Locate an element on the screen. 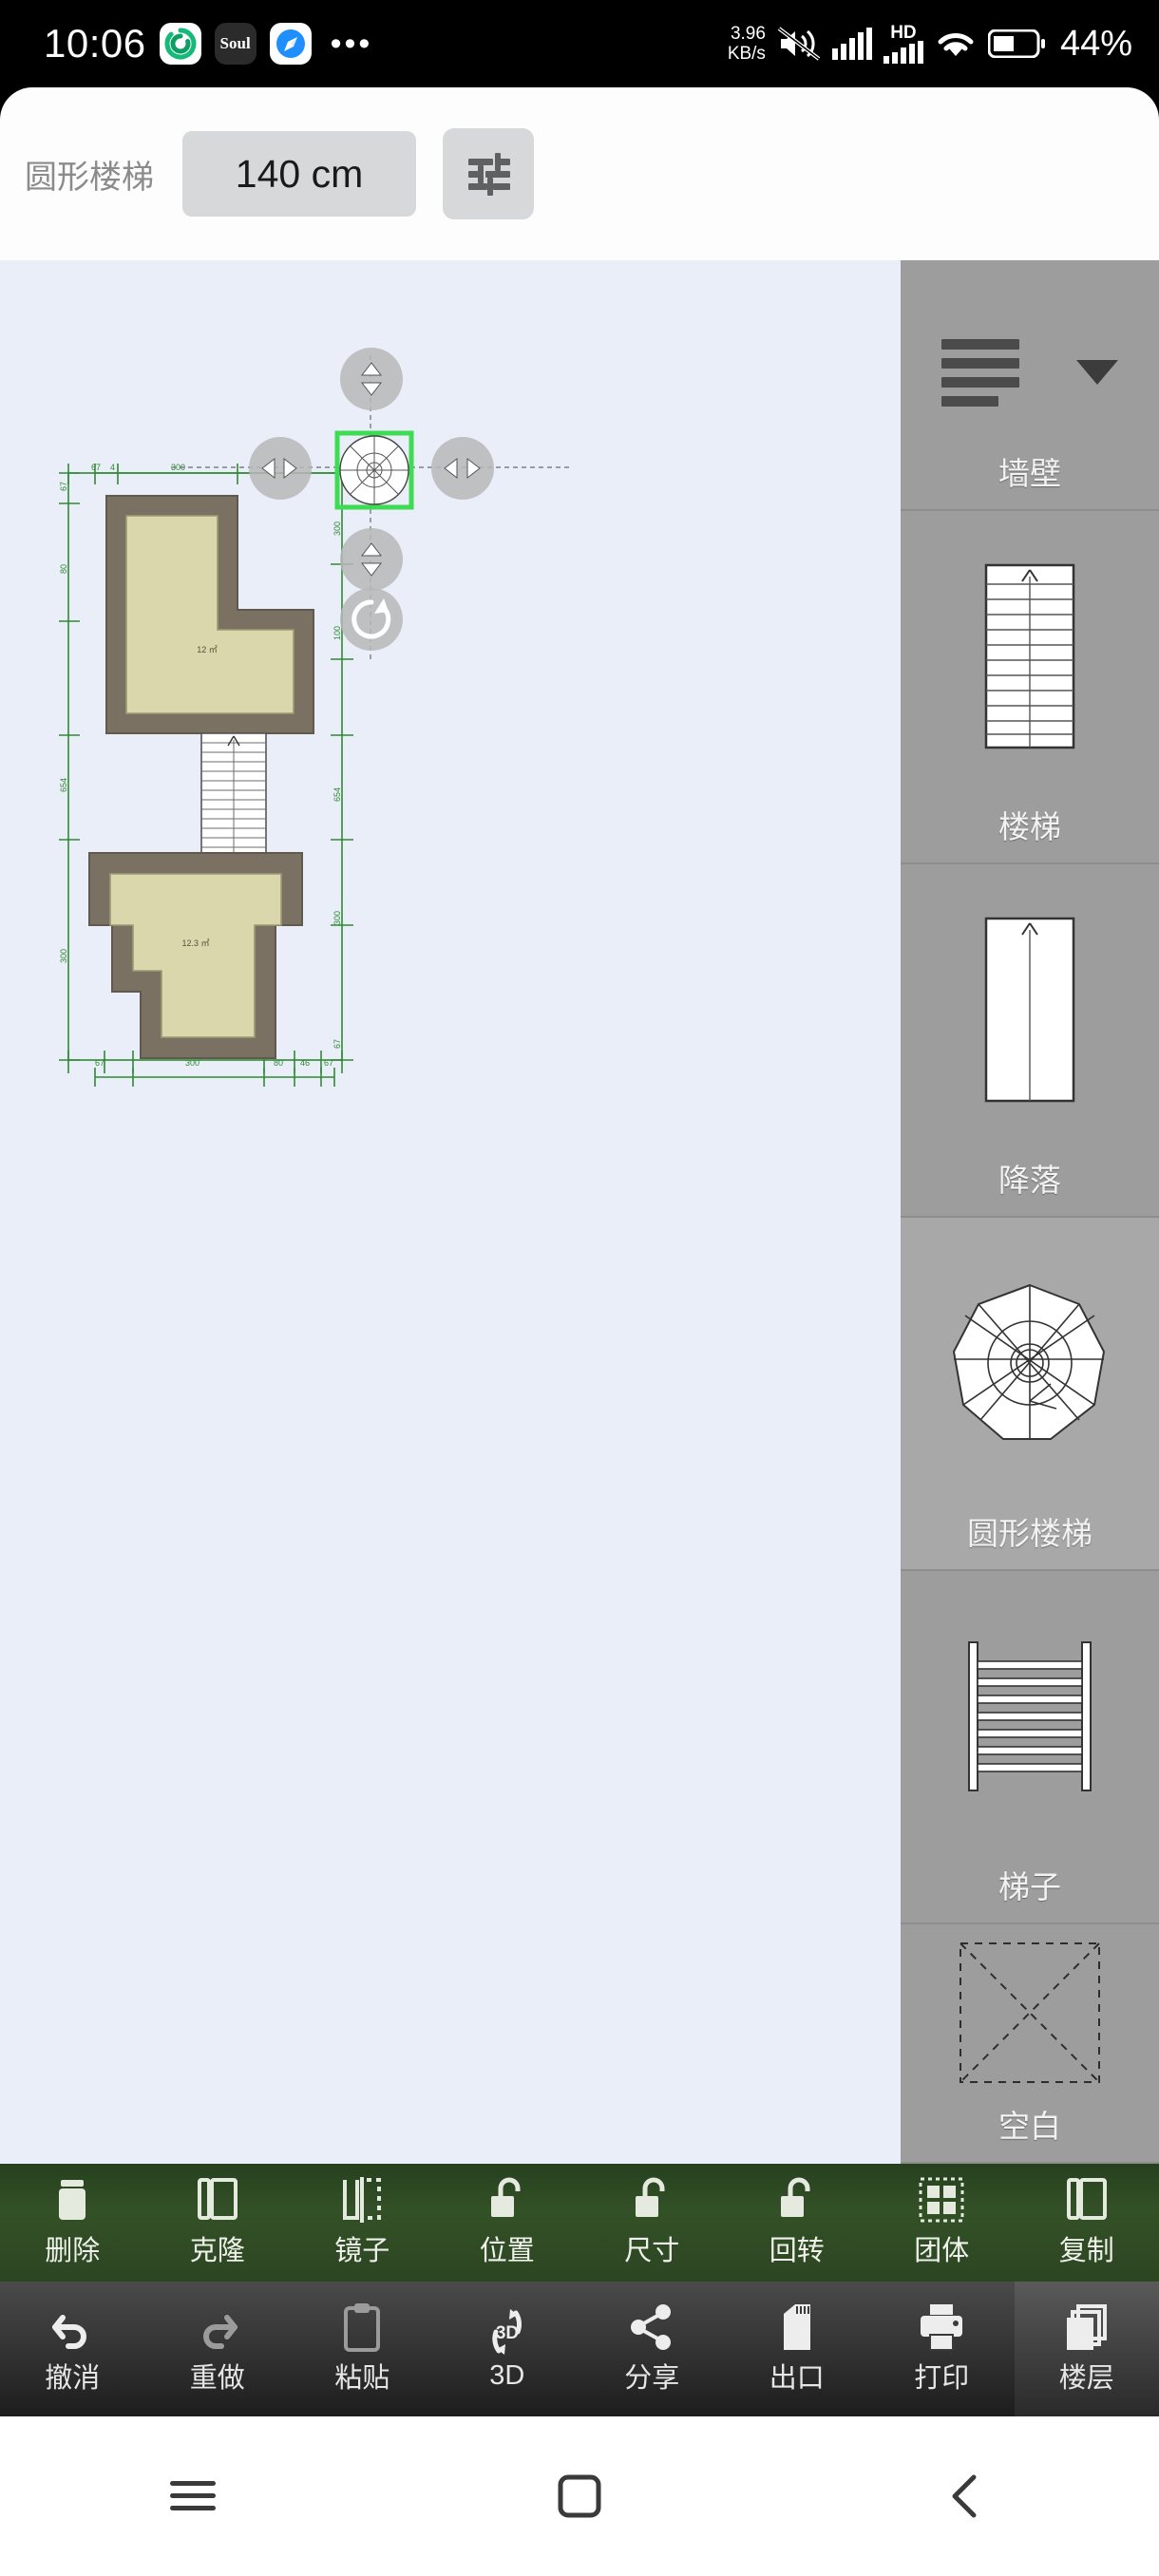 The width and height of the screenshot is (1159, 2576). soul-app-icon: Soul is located at coordinates (235, 44).